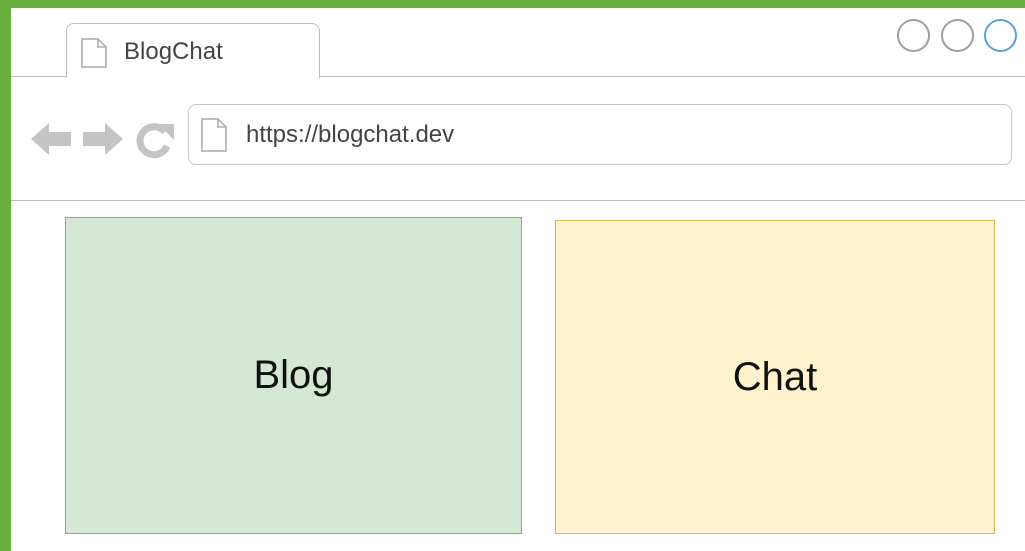 The height and width of the screenshot is (551, 1025). What do you see at coordinates (52, 141) in the screenshot?
I see `back-arrow-icon` at bounding box center [52, 141].